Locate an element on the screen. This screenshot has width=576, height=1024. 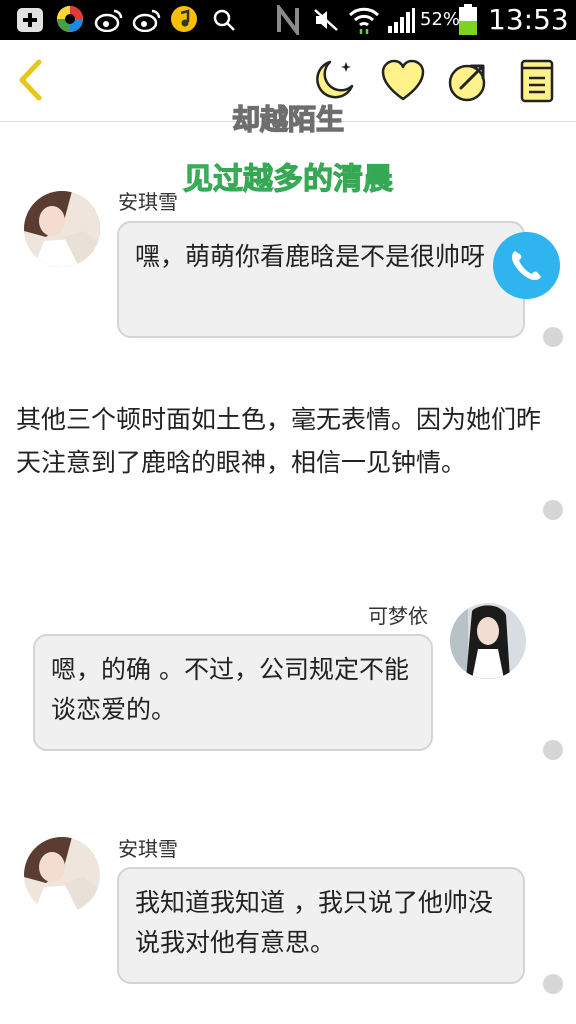
search-icon is located at coordinates (224, 20).